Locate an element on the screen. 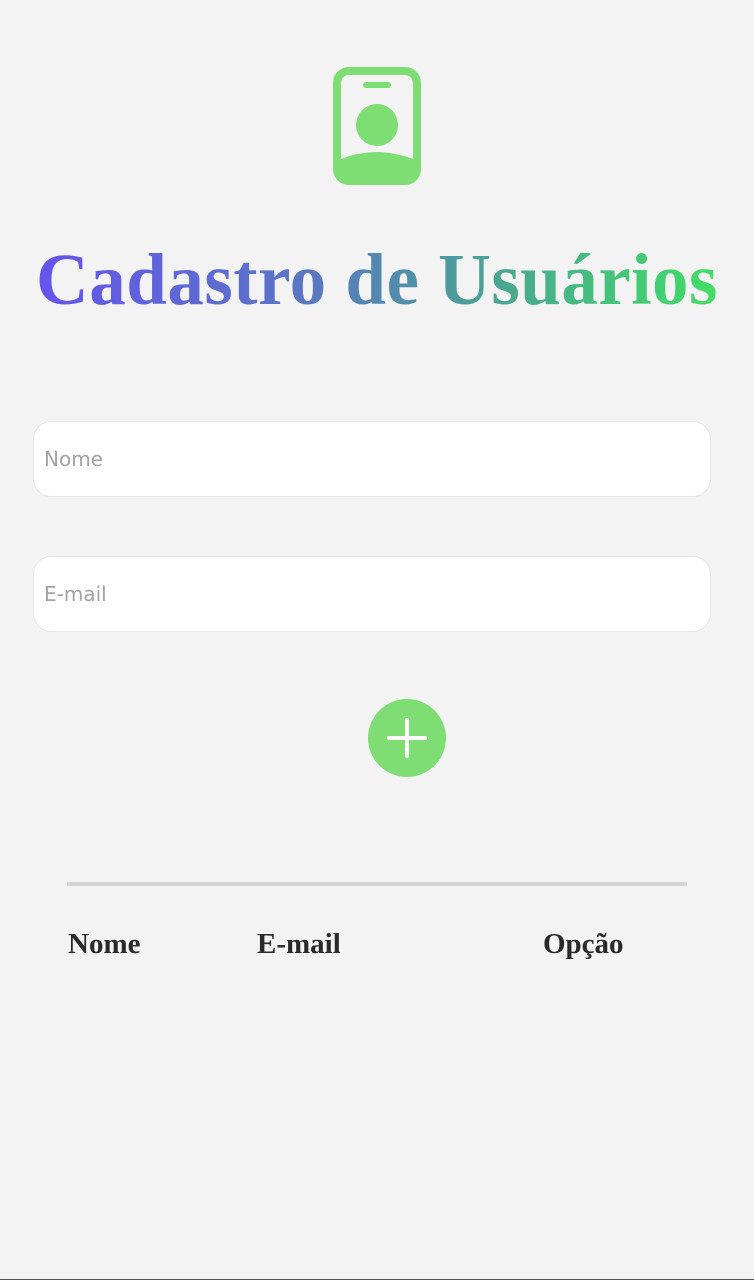  id-badge-icon is located at coordinates (377, 126).